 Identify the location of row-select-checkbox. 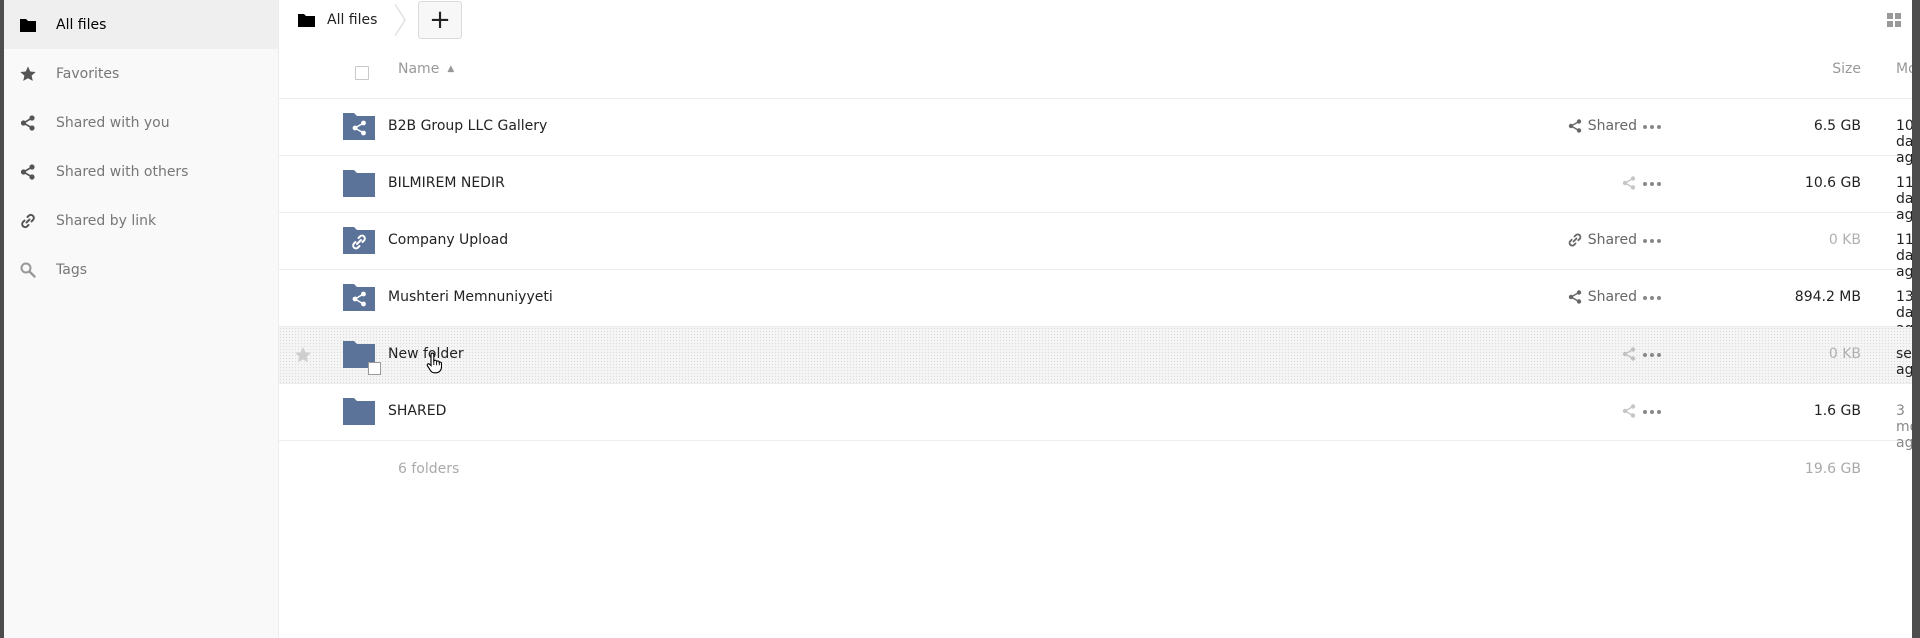
(374, 368).